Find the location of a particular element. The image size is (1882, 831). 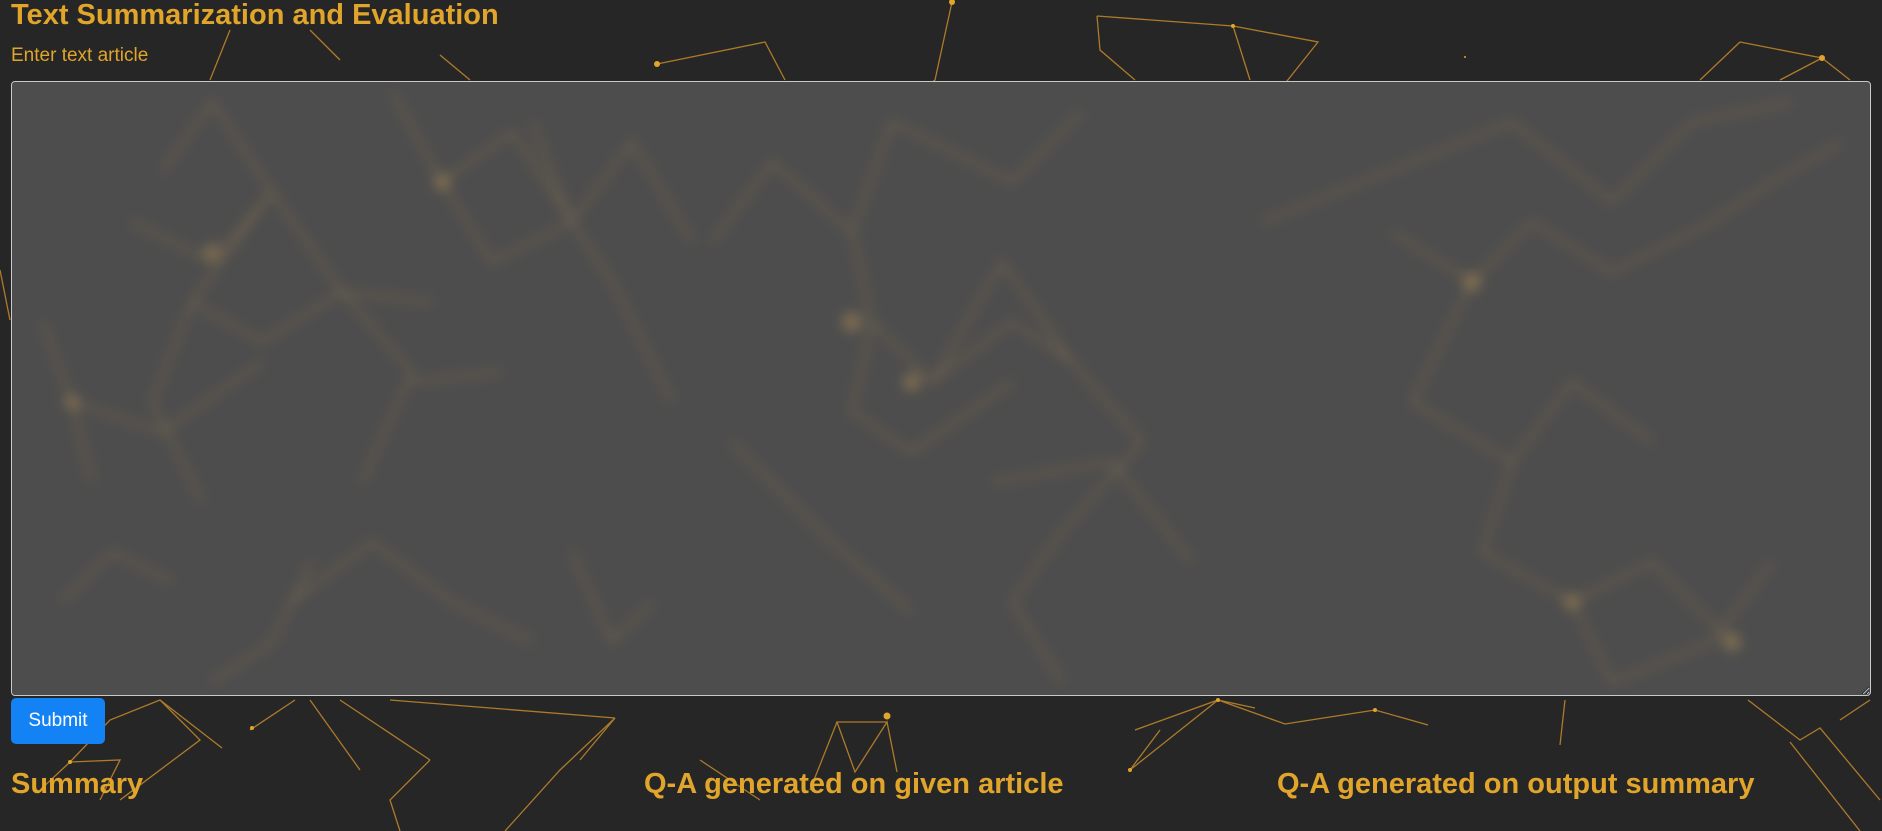

summary-heading: Summary is located at coordinates (77, 784).